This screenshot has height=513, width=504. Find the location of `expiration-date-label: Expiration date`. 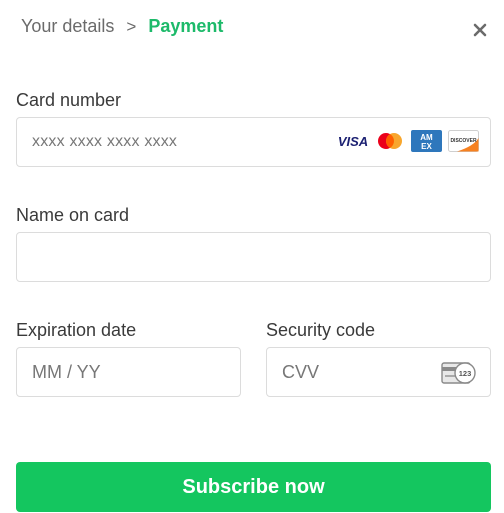

expiration-date-label: Expiration date is located at coordinates (76, 330).